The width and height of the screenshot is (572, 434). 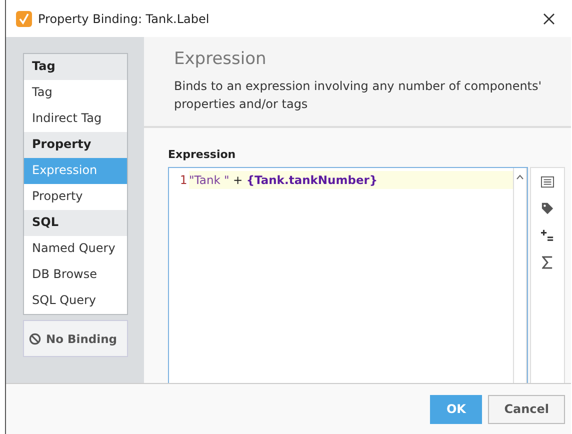 I want to click on line-number: 1, so click(x=182, y=180).